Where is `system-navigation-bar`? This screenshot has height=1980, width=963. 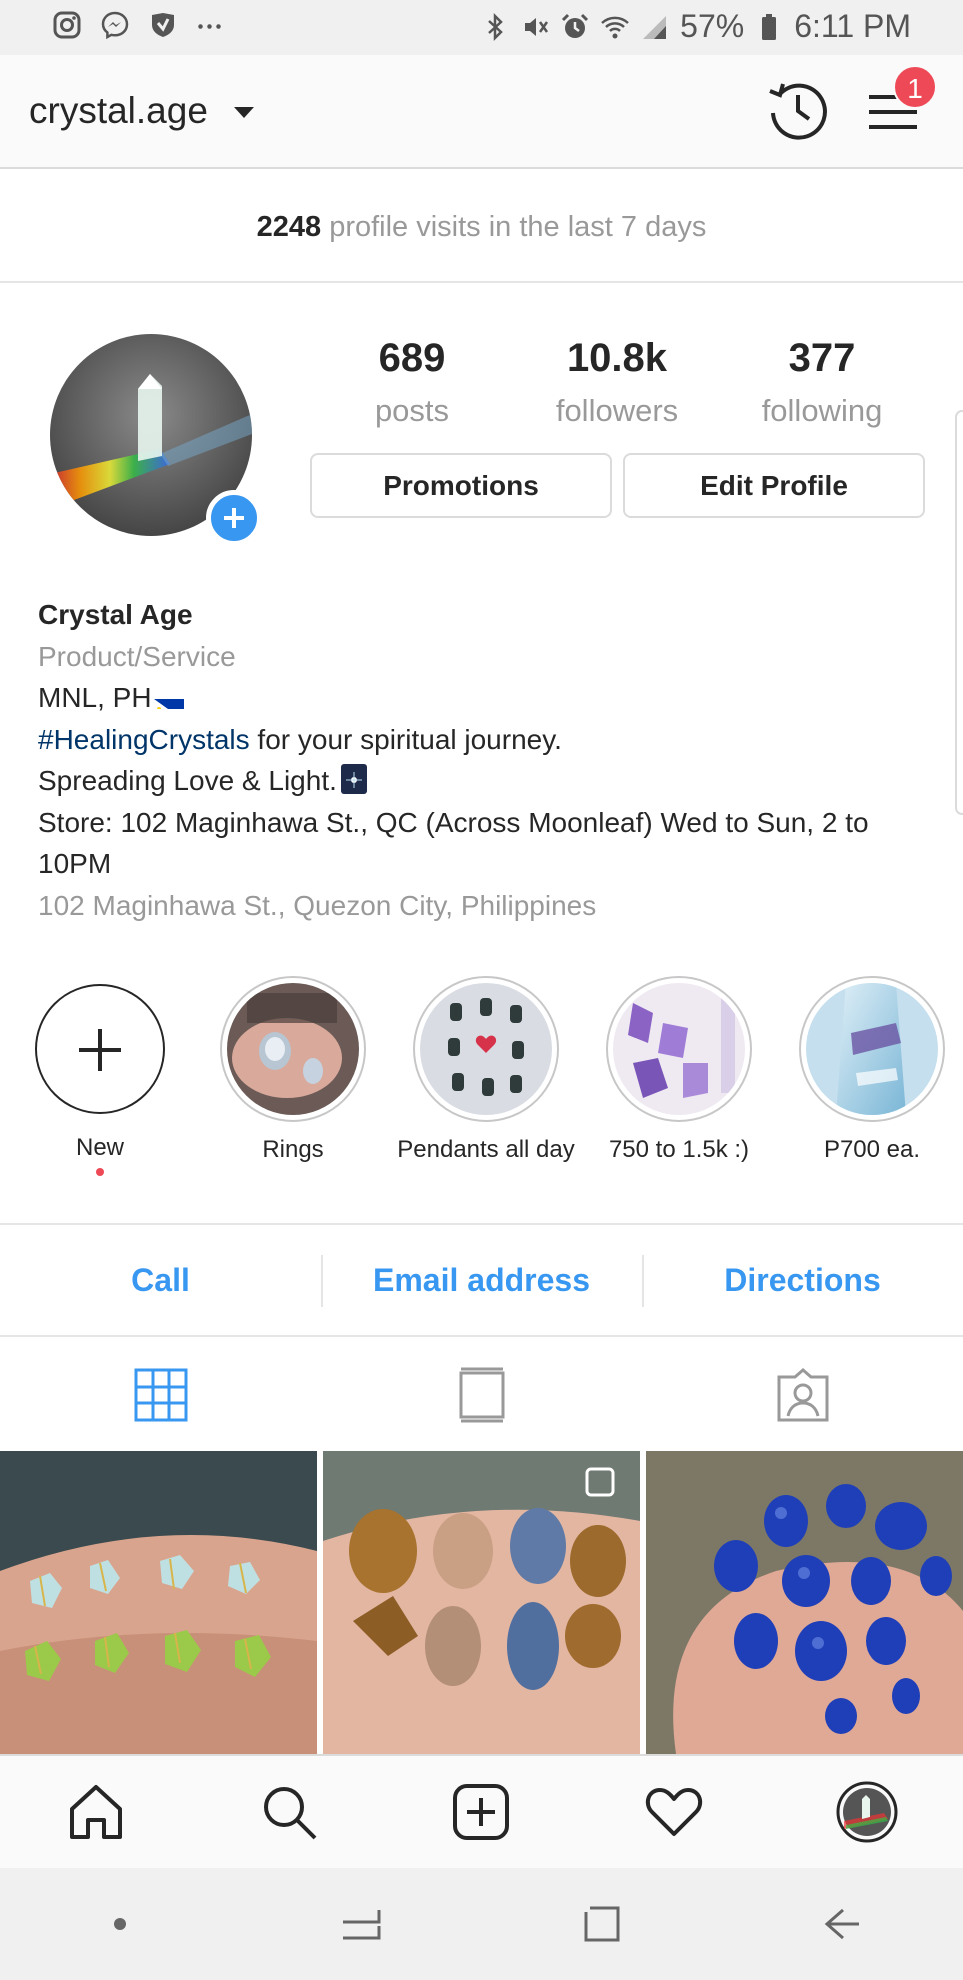 system-navigation-bar is located at coordinates (481, 1924).